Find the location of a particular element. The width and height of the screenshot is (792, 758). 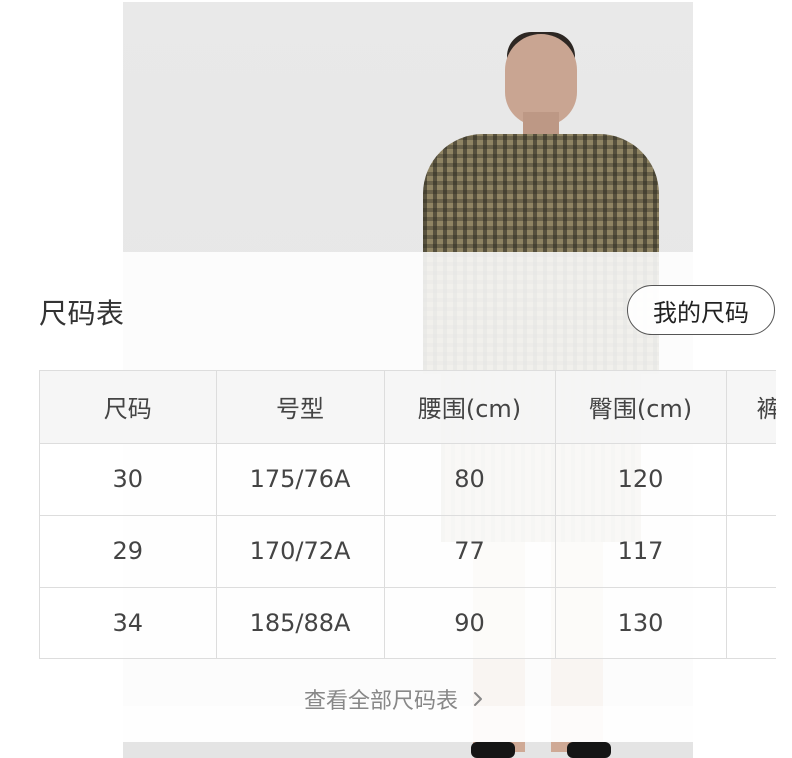

column-header-size: 尺码 is located at coordinates (128, 407).